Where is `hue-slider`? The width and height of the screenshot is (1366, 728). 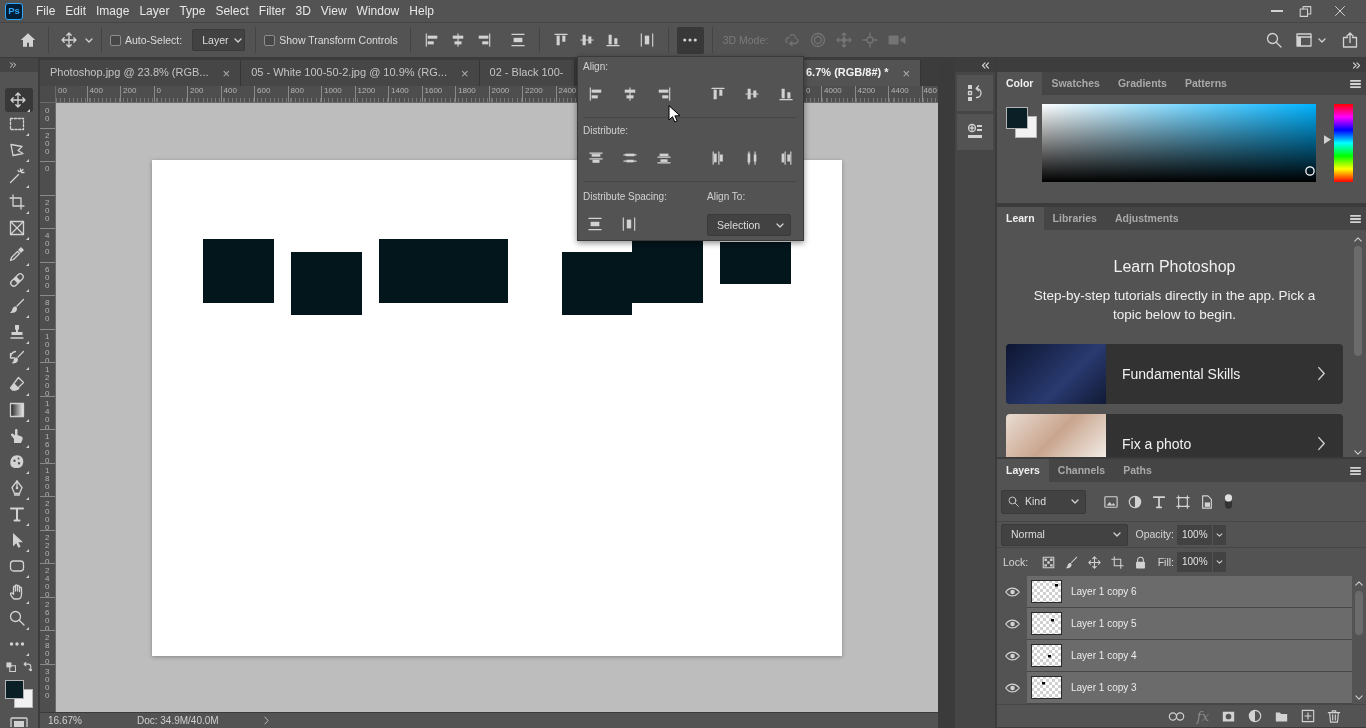
hue-slider is located at coordinates (1338, 143).